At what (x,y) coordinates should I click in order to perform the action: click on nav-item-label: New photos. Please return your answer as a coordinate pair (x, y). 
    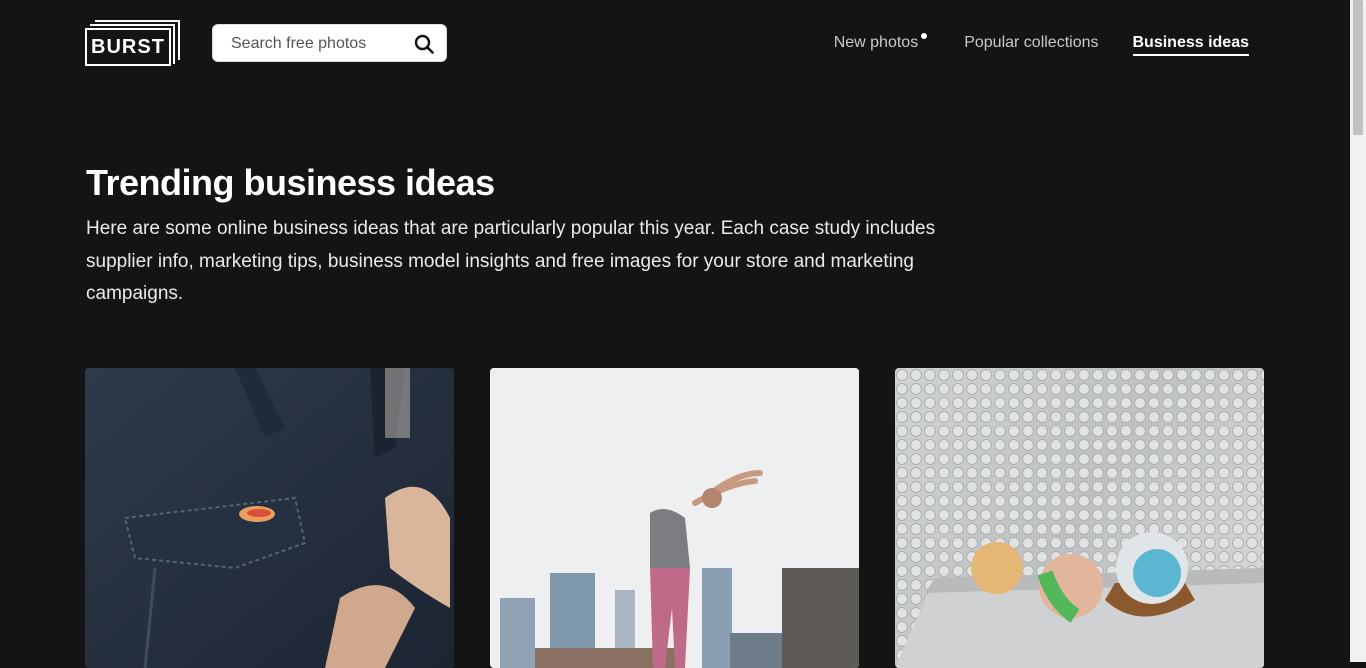
    Looking at the image, I should click on (876, 42).